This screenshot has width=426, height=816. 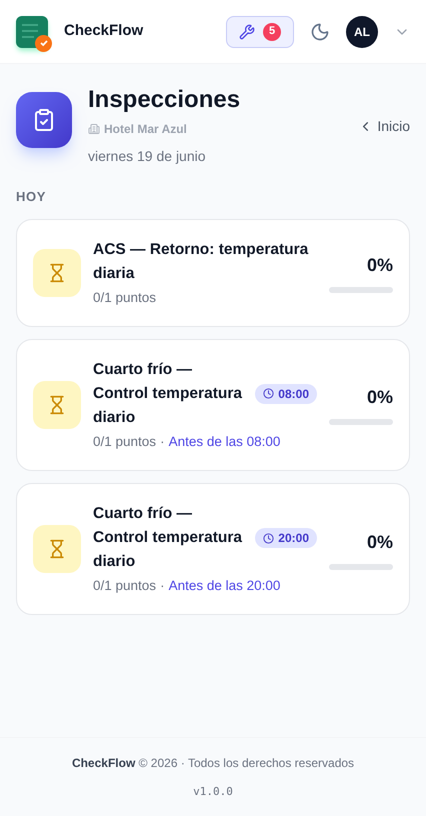 I want to click on clipboard-icon, so click(x=44, y=120).